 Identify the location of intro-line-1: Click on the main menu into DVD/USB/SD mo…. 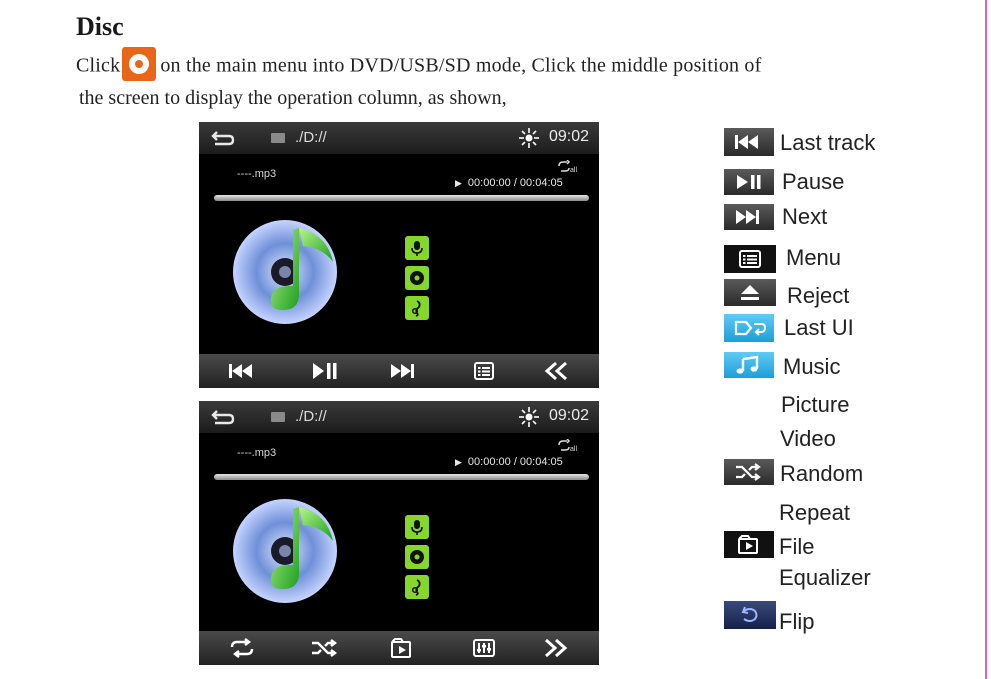
(419, 65).